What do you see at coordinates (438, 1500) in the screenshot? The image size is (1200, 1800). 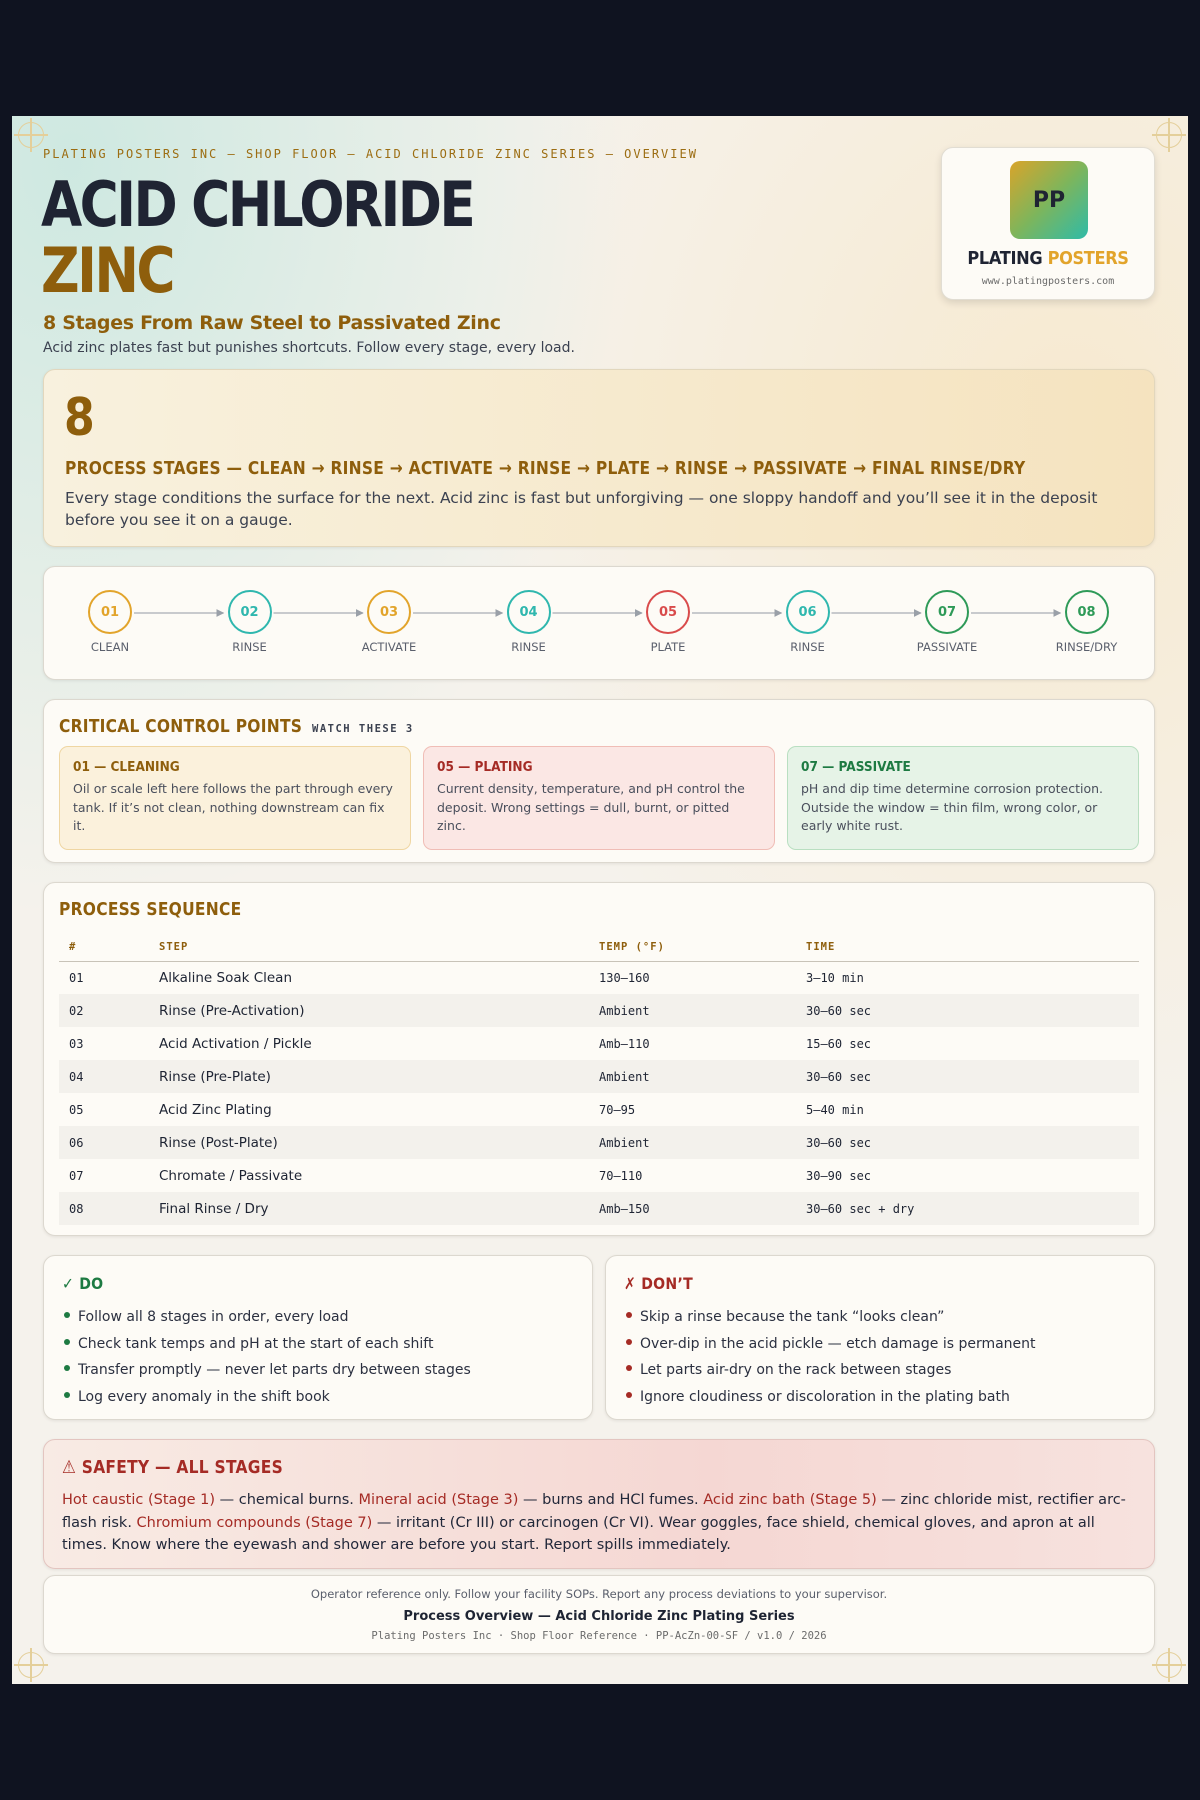 I see `safety-highlight: Mineral acid (Stage 3)` at bounding box center [438, 1500].